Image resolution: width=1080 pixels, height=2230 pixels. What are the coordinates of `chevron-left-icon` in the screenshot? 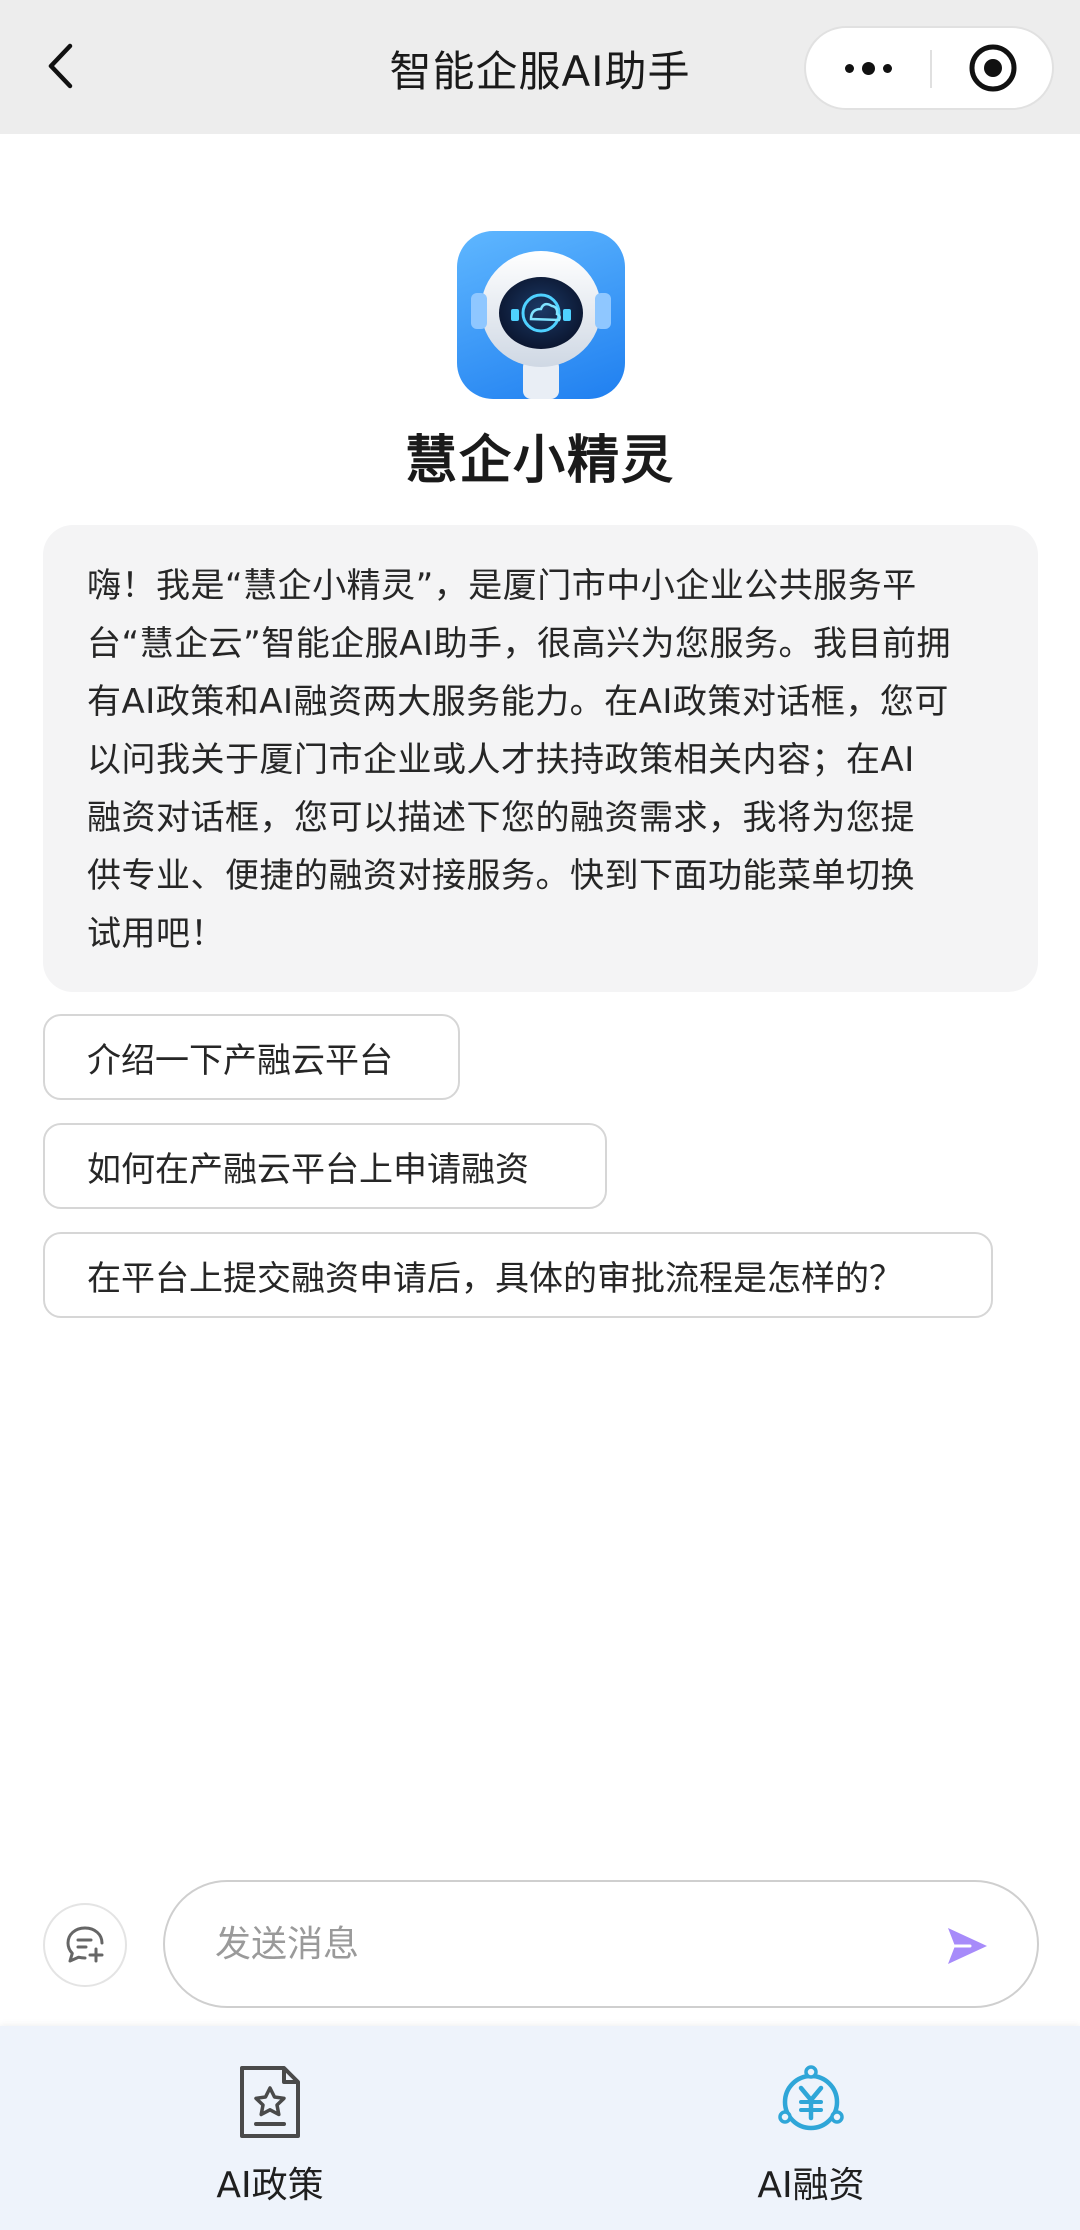 It's located at (60, 66).